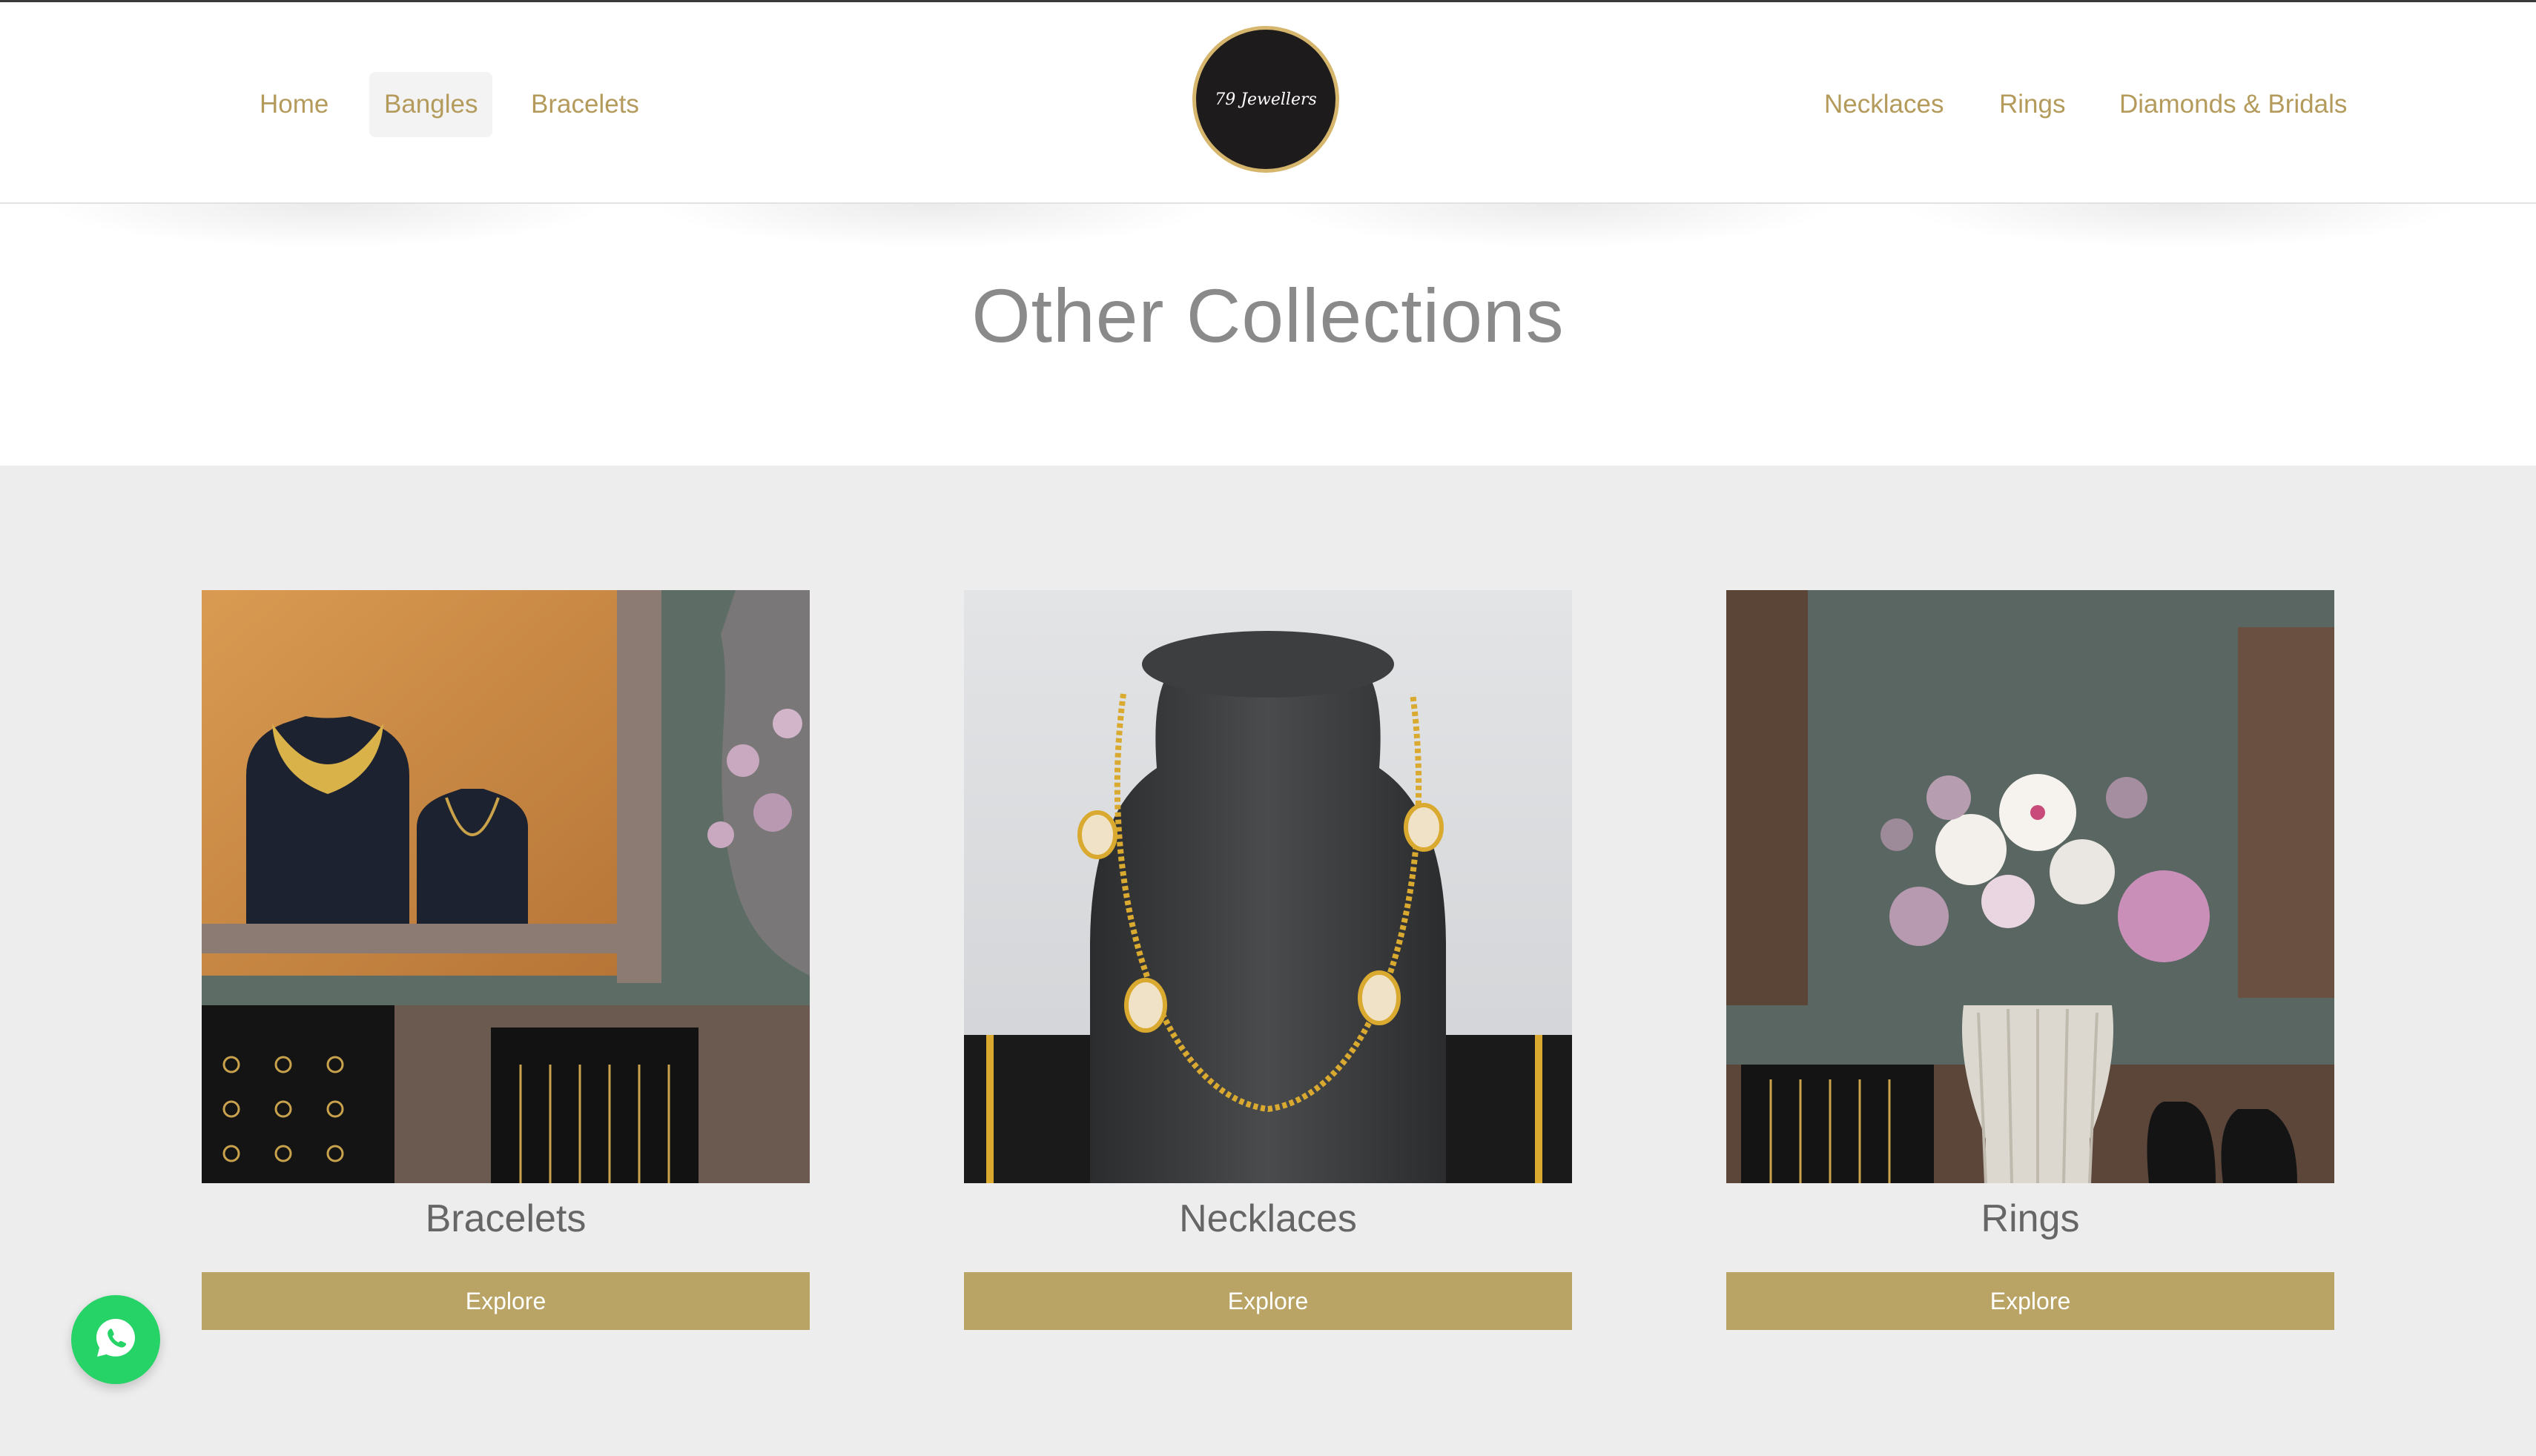 This screenshot has width=2536, height=1456. What do you see at coordinates (2031, 1218) in the screenshot?
I see `card-title: Rings` at bounding box center [2031, 1218].